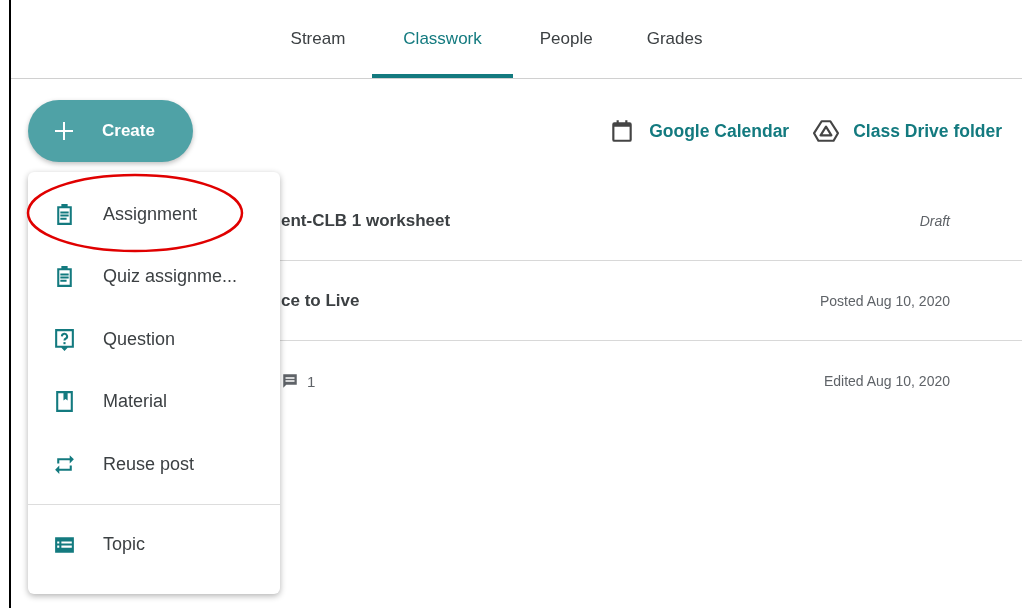 The width and height of the screenshot is (1025, 608). I want to click on question-icon, so click(64, 339).